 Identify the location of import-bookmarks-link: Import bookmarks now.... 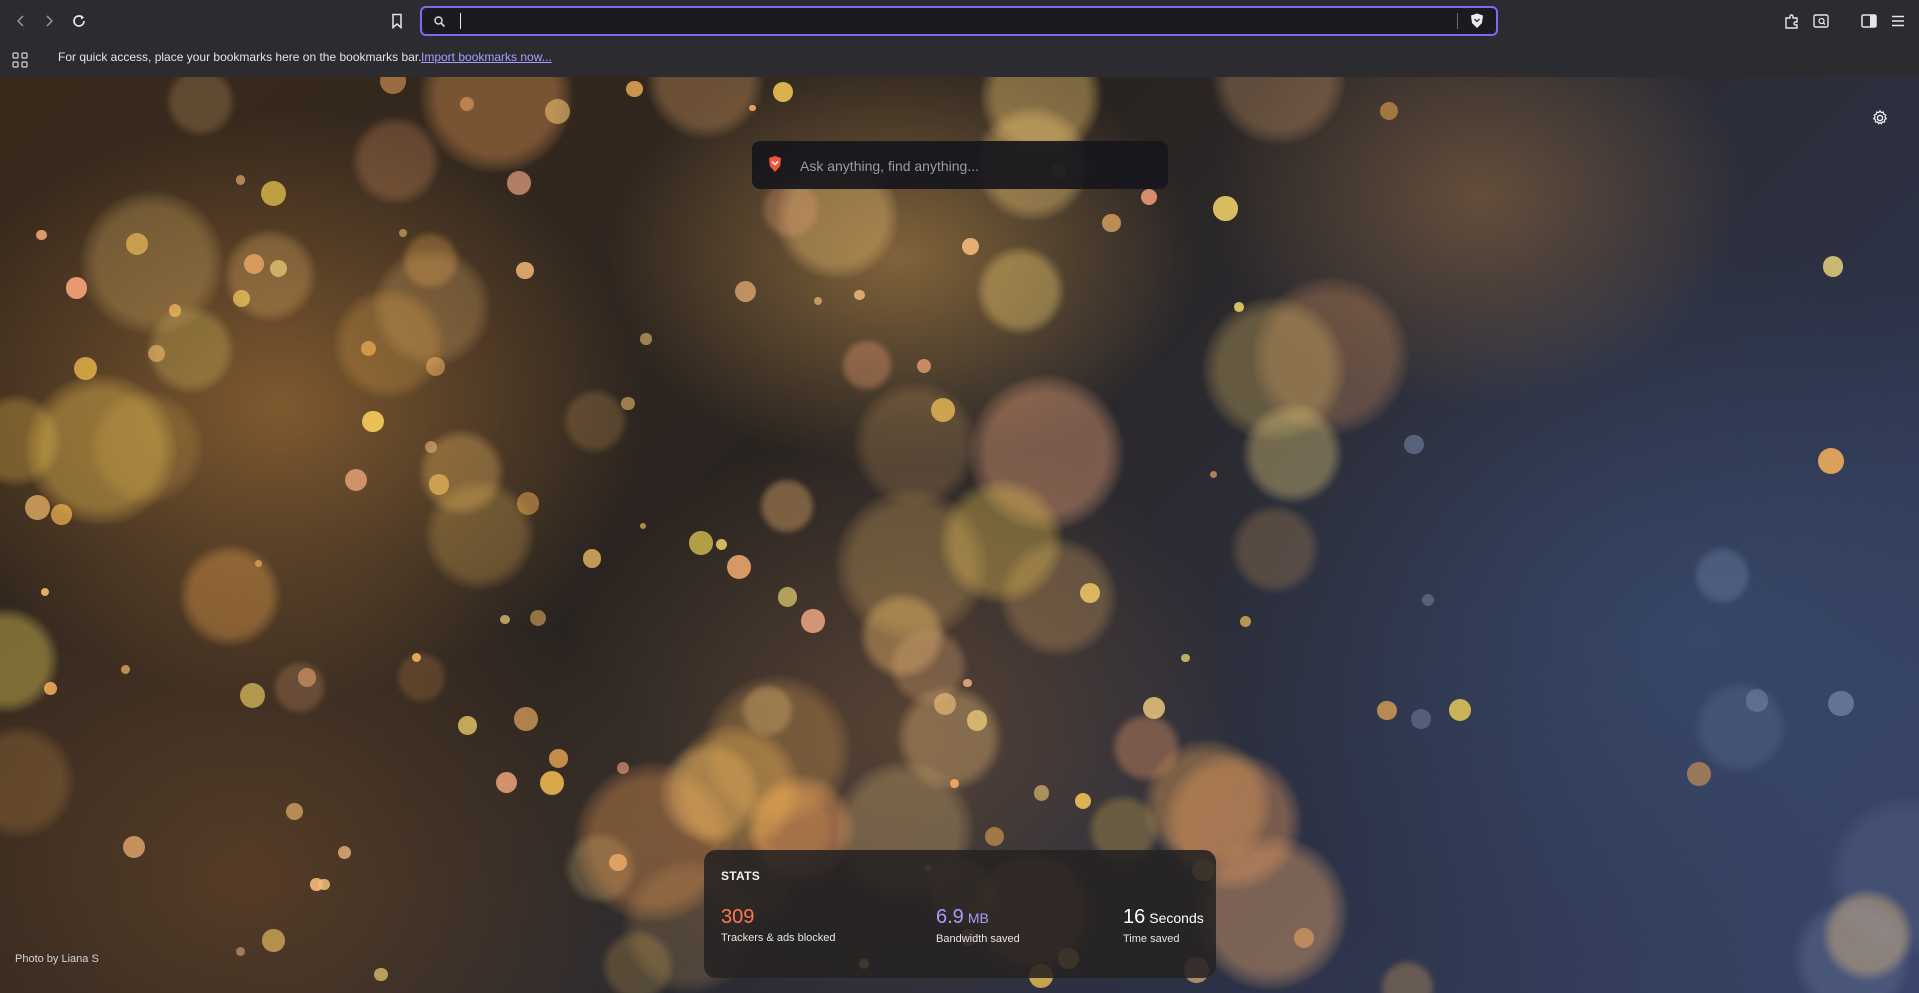
(486, 57).